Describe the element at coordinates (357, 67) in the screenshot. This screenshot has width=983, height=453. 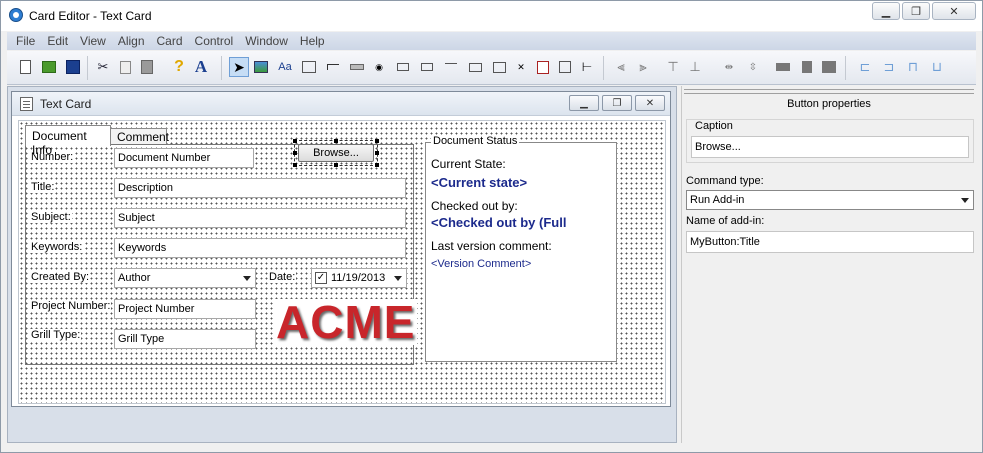
I see `bar-tool-icon` at that location.